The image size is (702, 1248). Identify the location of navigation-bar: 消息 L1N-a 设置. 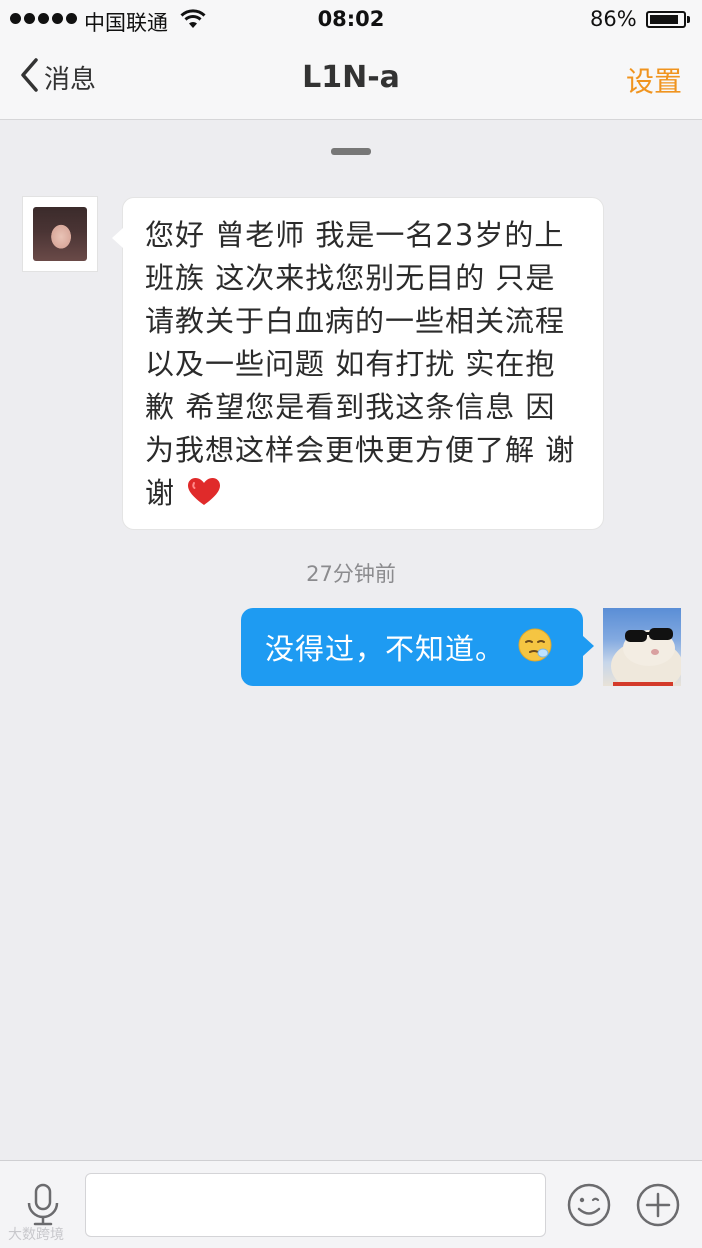
(351, 80).